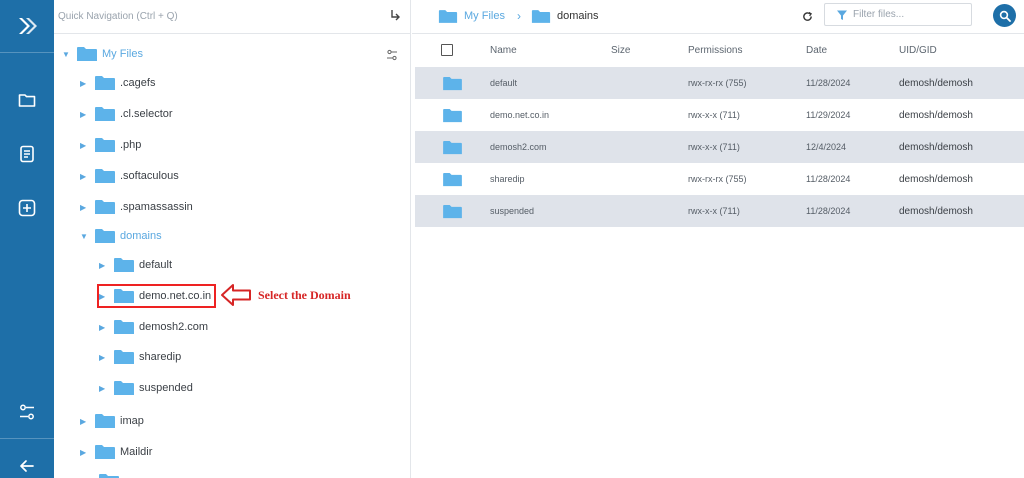 The width and height of the screenshot is (1024, 478). I want to click on tree-item-partial, so click(111, 474).